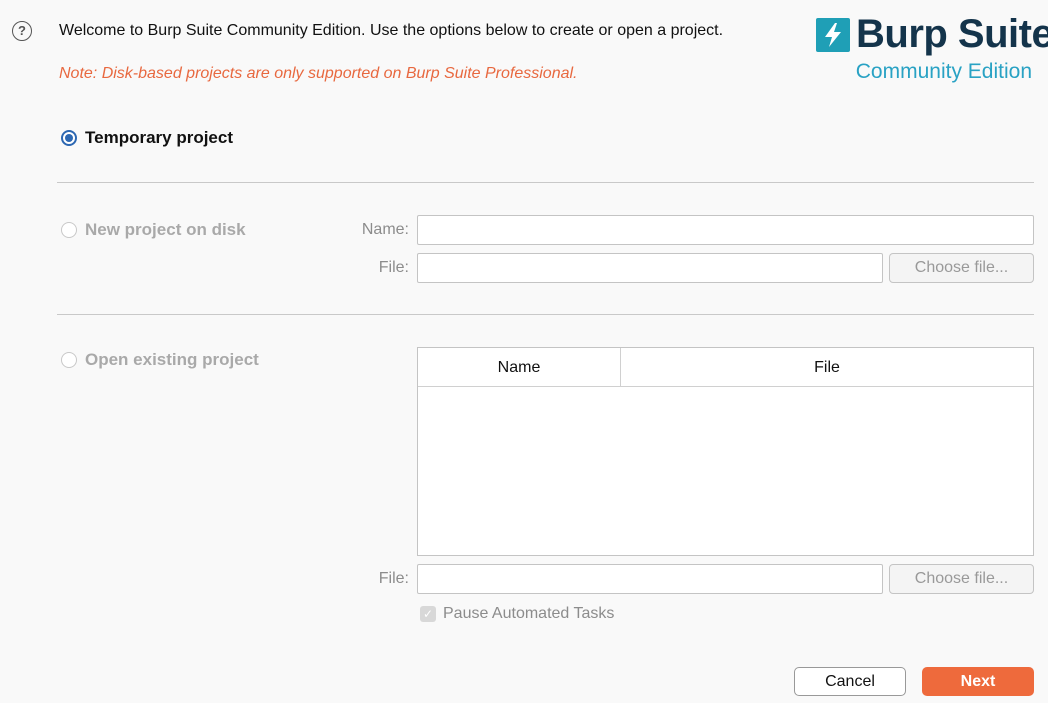 This screenshot has width=1048, height=703. What do you see at coordinates (69, 138) in the screenshot?
I see `temporary-project-radio` at bounding box center [69, 138].